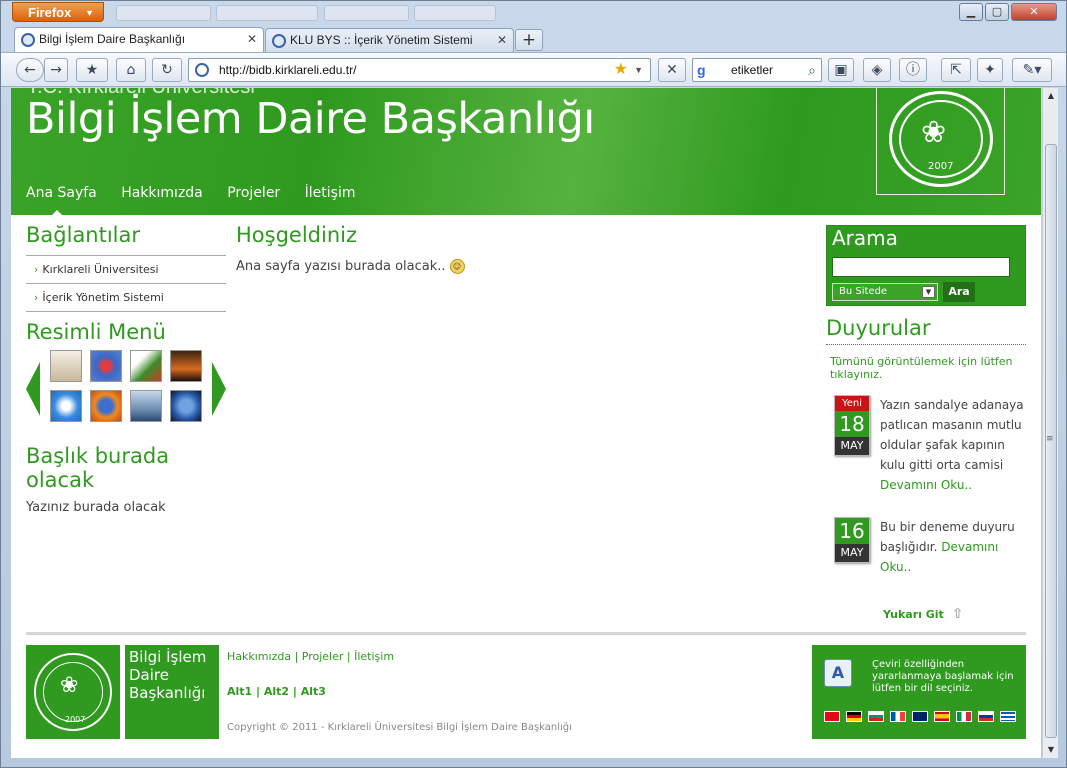 This screenshot has width=1067, height=768. I want to click on flag-it-icon, so click(964, 716).